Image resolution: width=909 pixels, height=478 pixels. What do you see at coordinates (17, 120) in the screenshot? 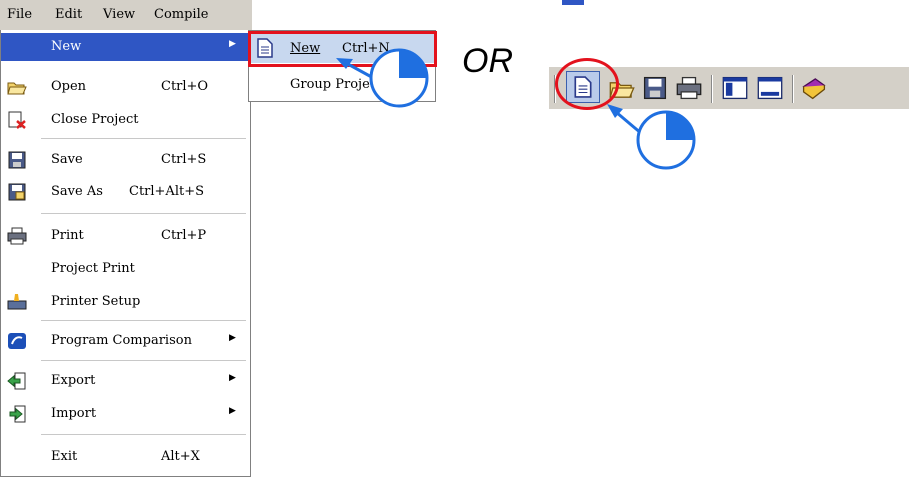
I see `close-project-icon` at bounding box center [17, 120].